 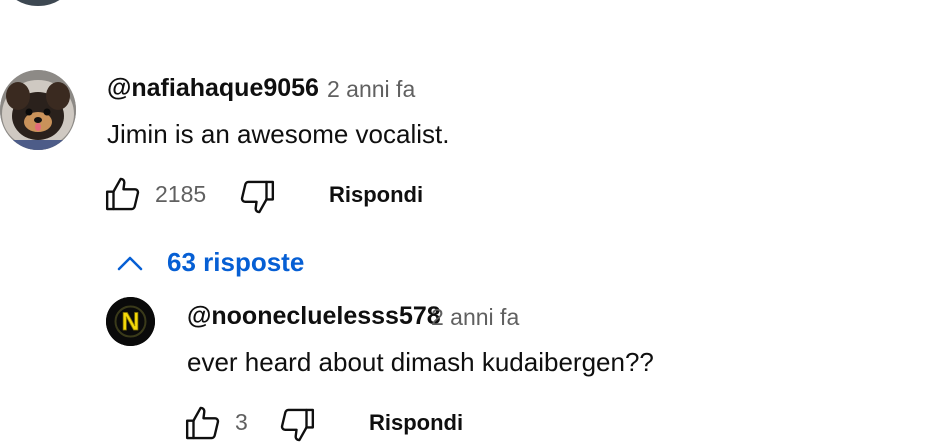 I want to click on previous-avatar, so click(x=38, y=3).